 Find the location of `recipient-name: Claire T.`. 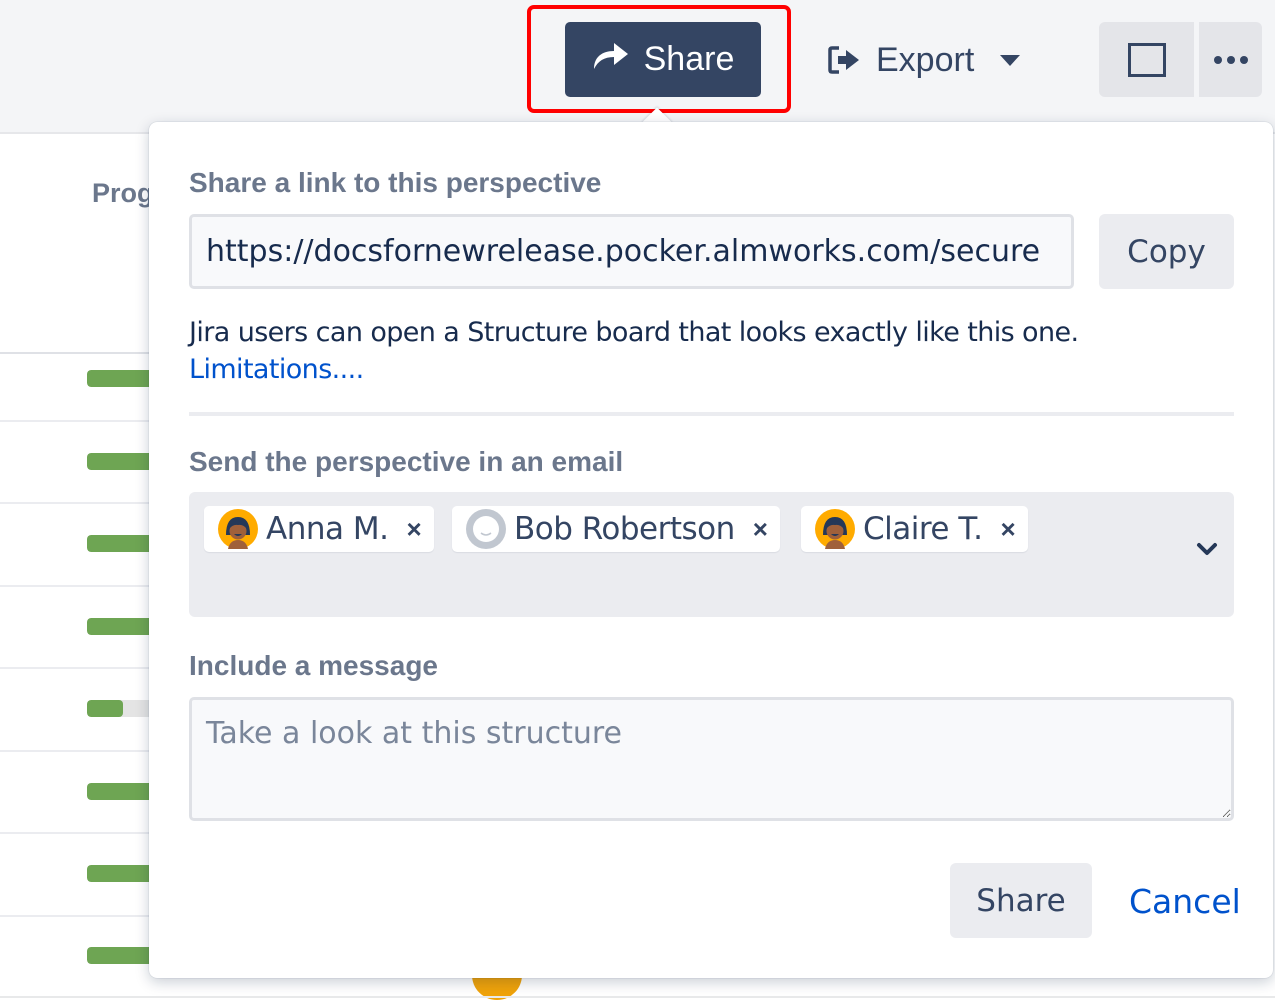

recipient-name: Claire T. is located at coordinates (923, 529).